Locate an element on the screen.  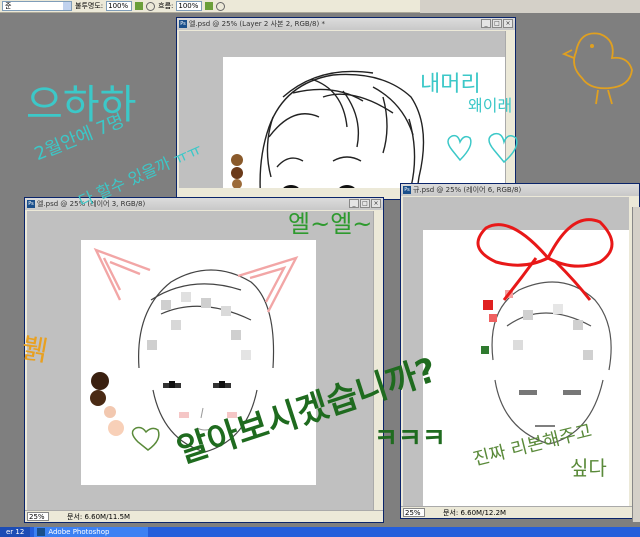
taskbar-item-label: Adobe Photoshop is located at coordinates (79, 532).